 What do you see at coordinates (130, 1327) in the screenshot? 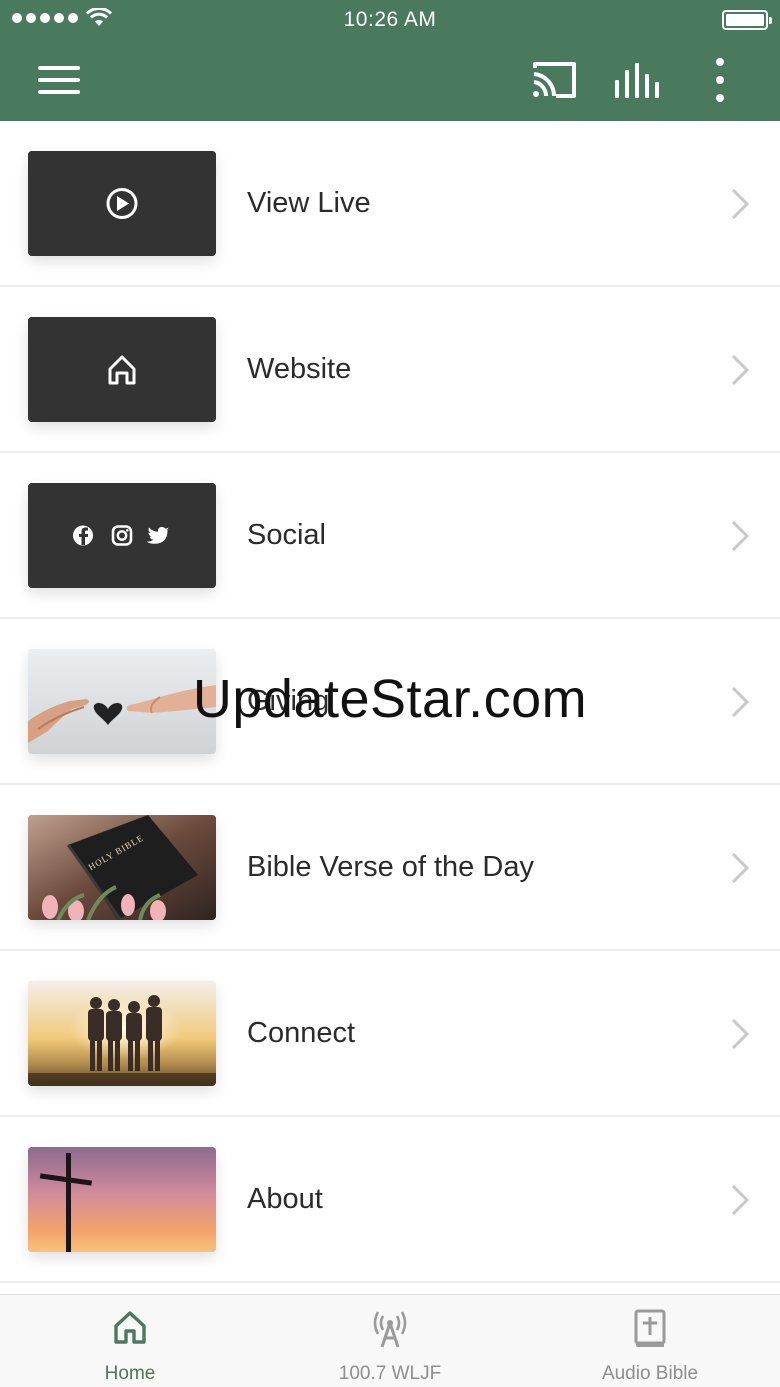
I see `home-icon` at bounding box center [130, 1327].